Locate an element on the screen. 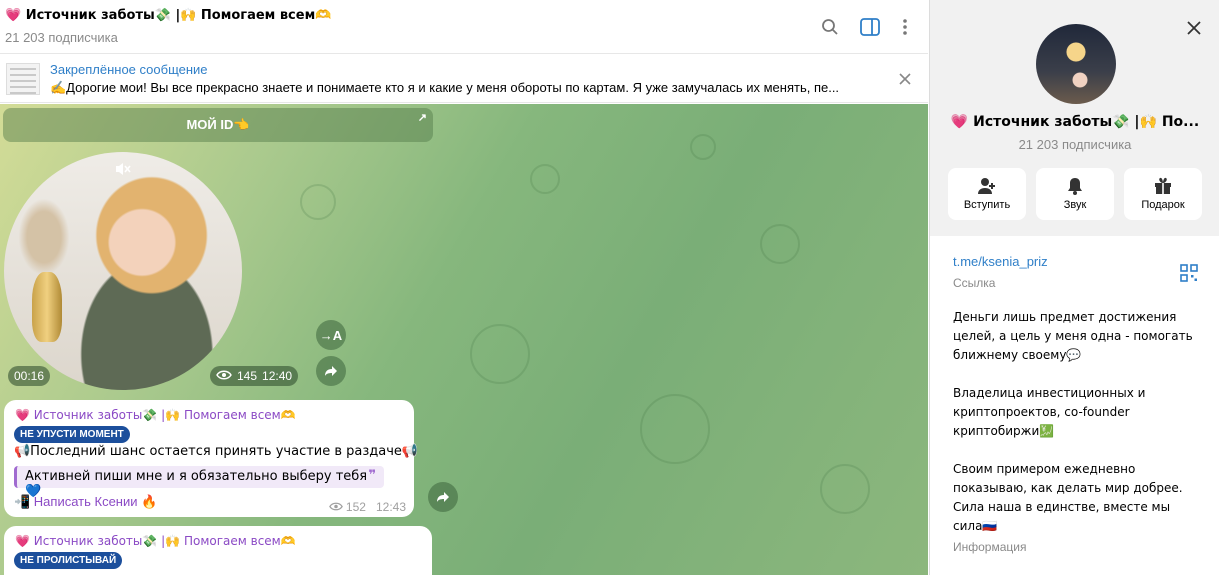 This screenshot has height=575, width=1219. channel-title: 💗 Источник заботы💸 |🙌 Помогаем всем🫶 is located at coordinates (168, 15).